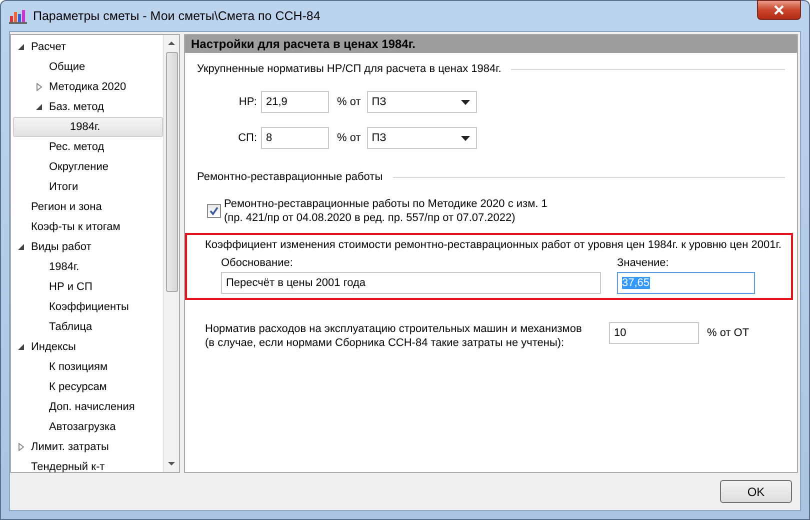 The width and height of the screenshot is (810, 520). What do you see at coordinates (728, 333) in the screenshot?
I see `unit-label: % от ОТ` at bounding box center [728, 333].